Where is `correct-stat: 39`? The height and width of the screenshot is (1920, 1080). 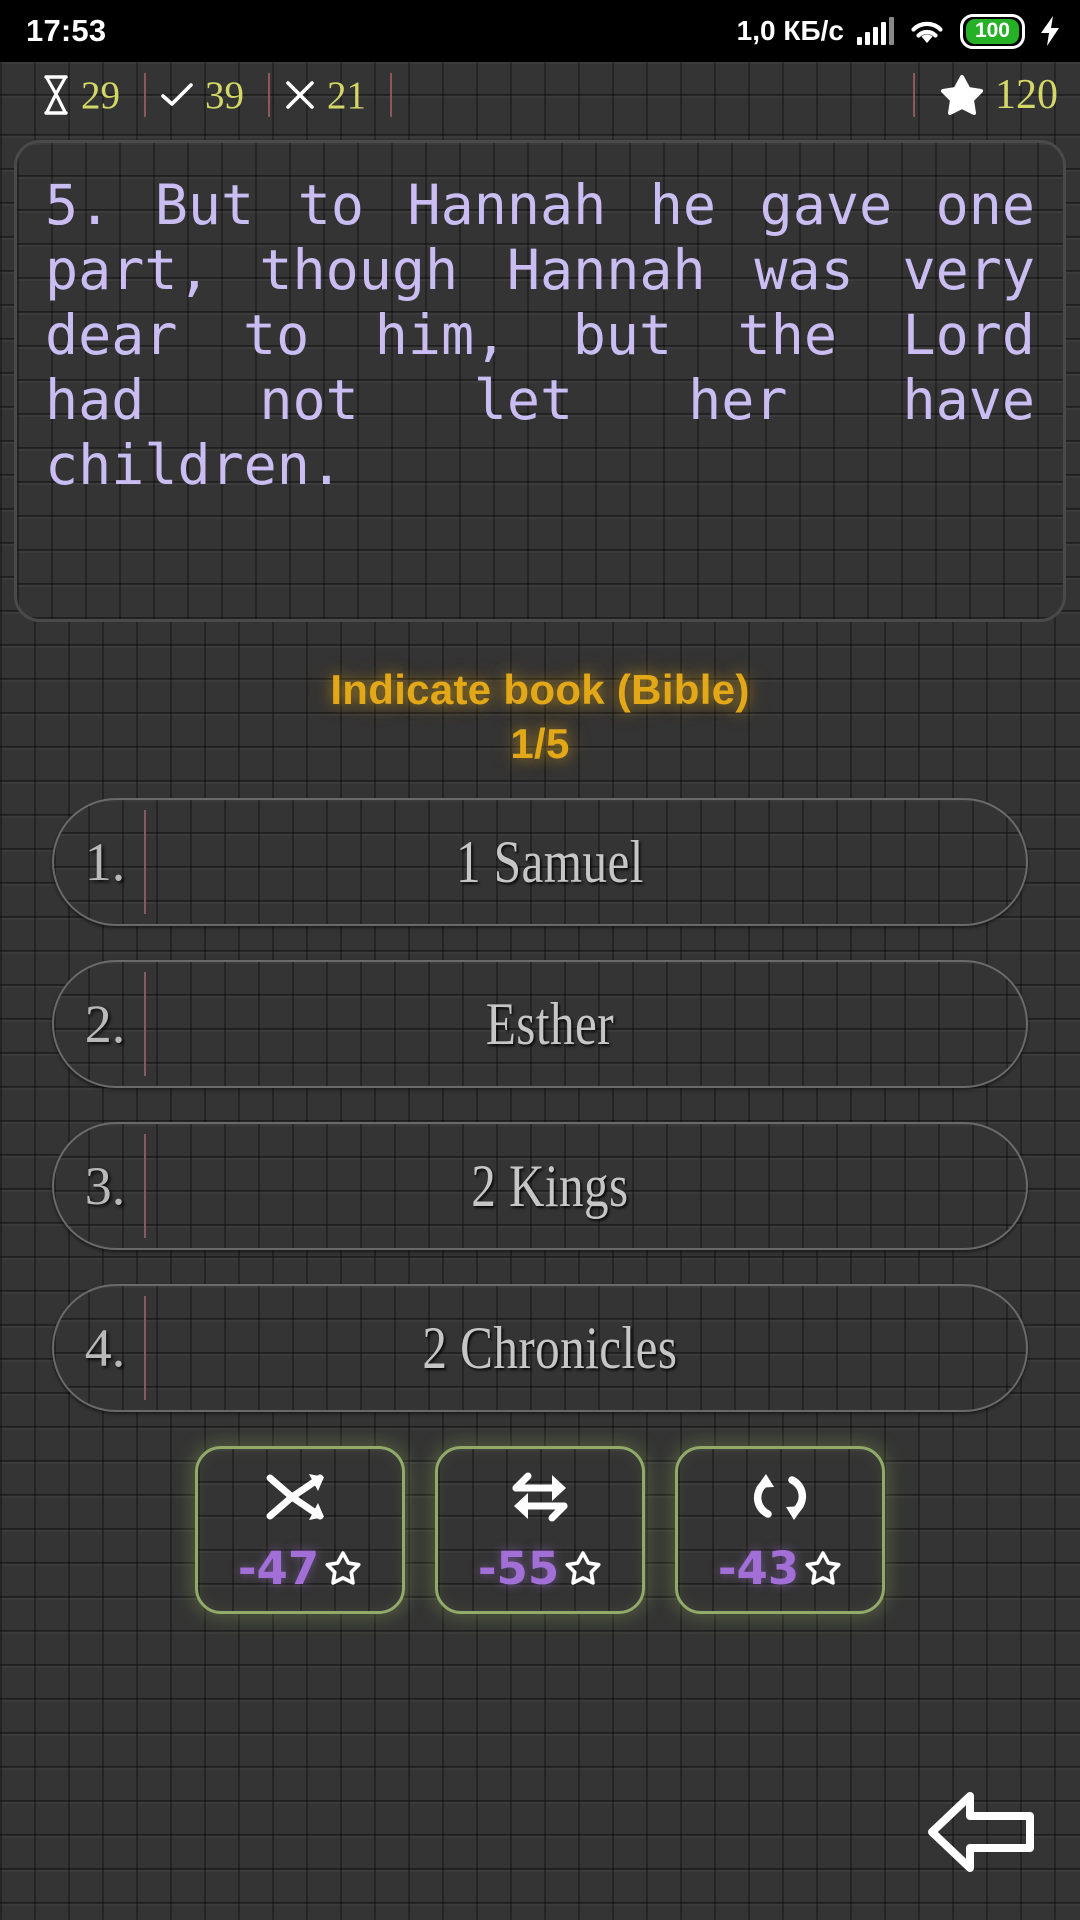 correct-stat: 39 is located at coordinates (207, 95).